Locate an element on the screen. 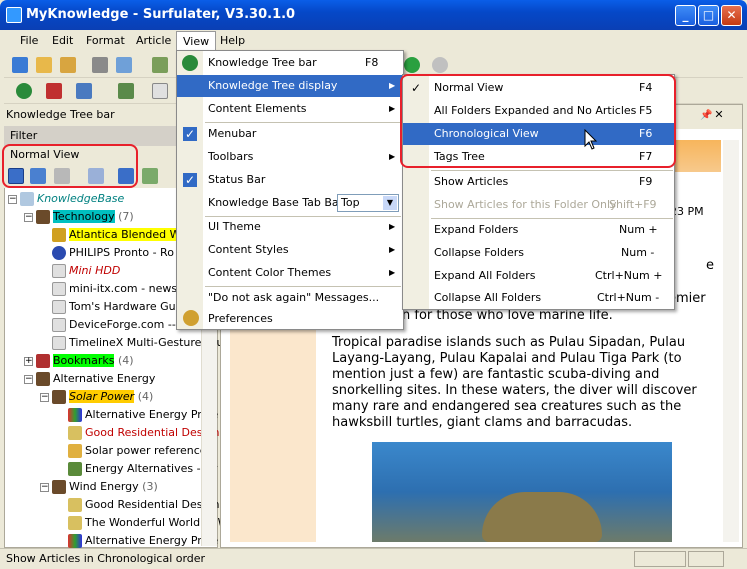 This screenshot has width=747, height=569. print-icon is located at coordinates (100, 65).